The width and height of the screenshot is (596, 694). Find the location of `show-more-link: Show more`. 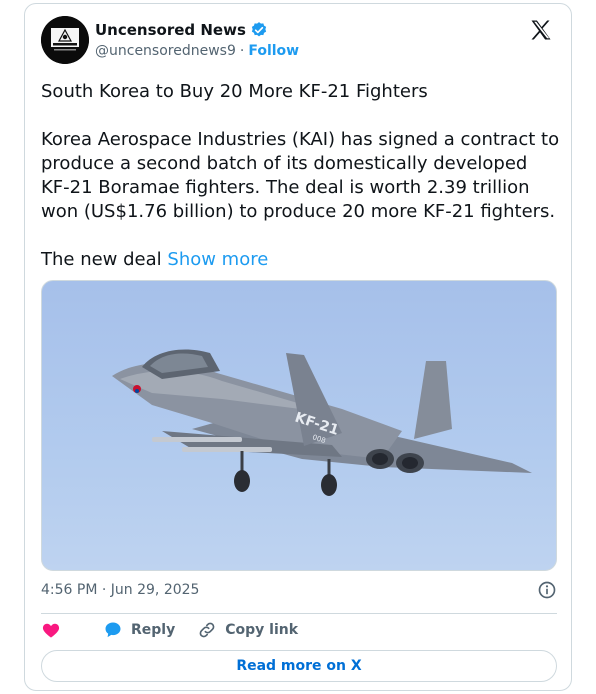

show-more-link: Show more is located at coordinates (217, 259).